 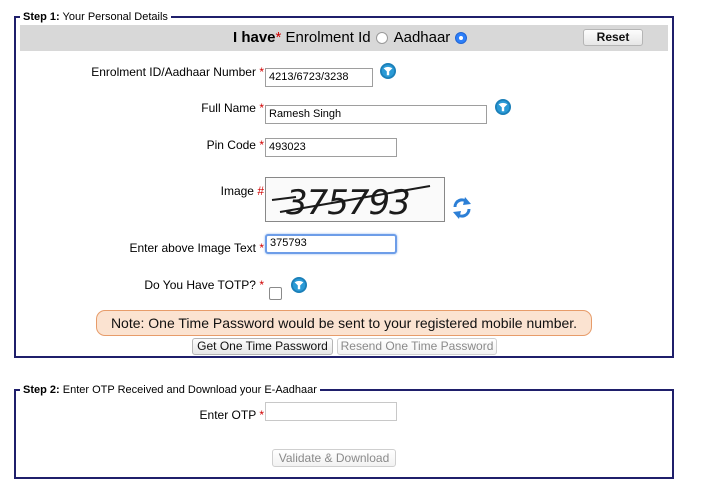 What do you see at coordinates (173, 72) in the screenshot?
I see `id-label-text: Enrolment ID/Aadhaar Number` at bounding box center [173, 72].